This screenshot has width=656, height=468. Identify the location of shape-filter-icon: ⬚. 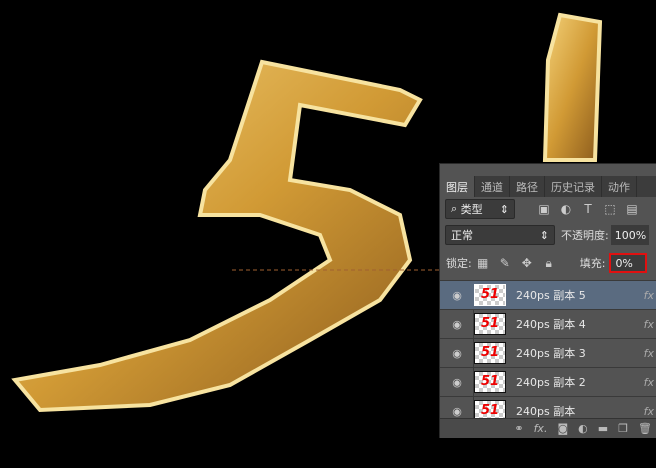
(610, 209).